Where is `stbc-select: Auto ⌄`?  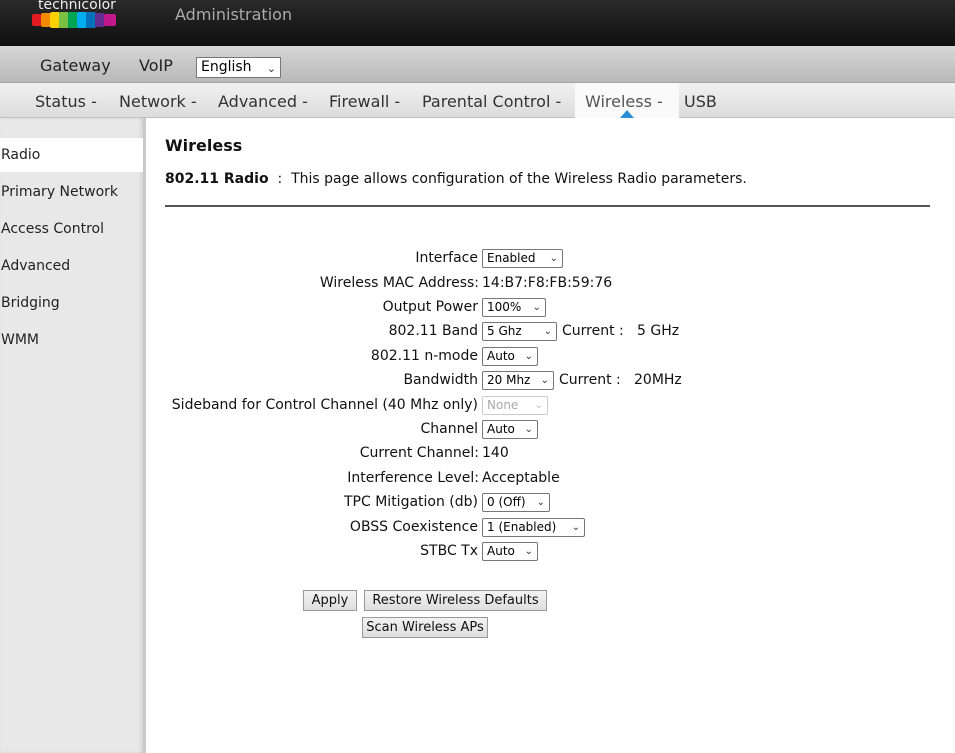 stbc-select: Auto ⌄ is located at coordinates (510, 551).